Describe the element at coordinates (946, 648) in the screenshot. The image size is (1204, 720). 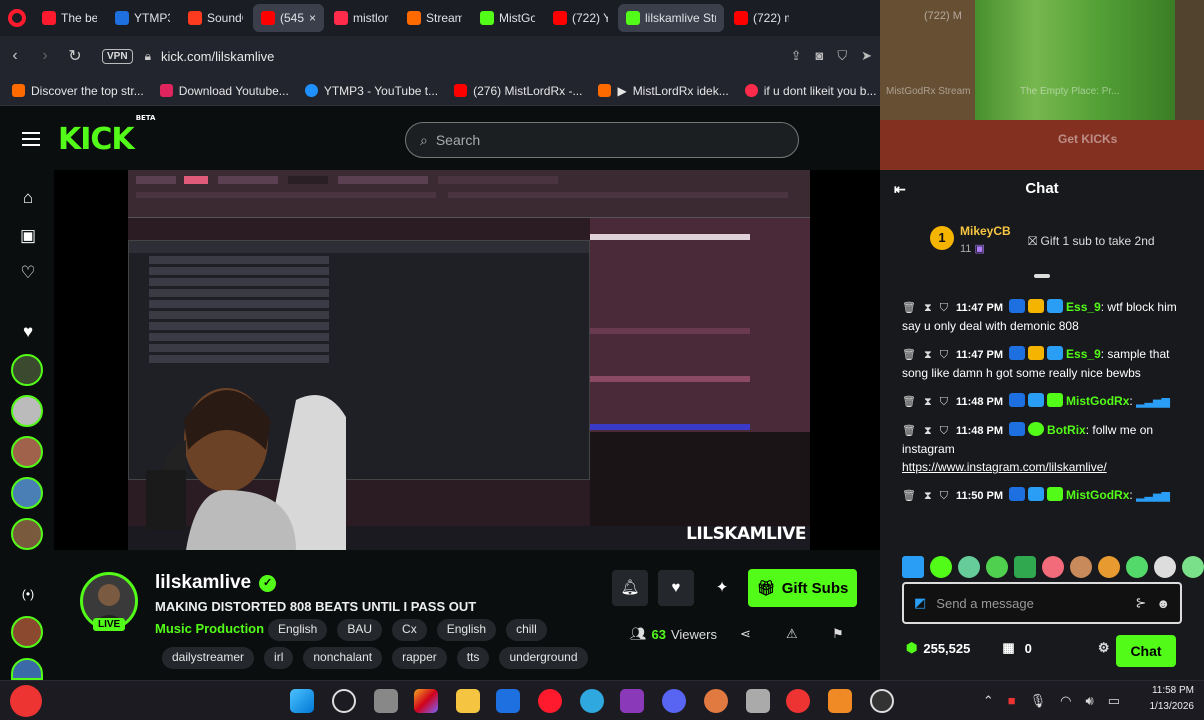
I see `kicks-balance: 255,525` at that location.